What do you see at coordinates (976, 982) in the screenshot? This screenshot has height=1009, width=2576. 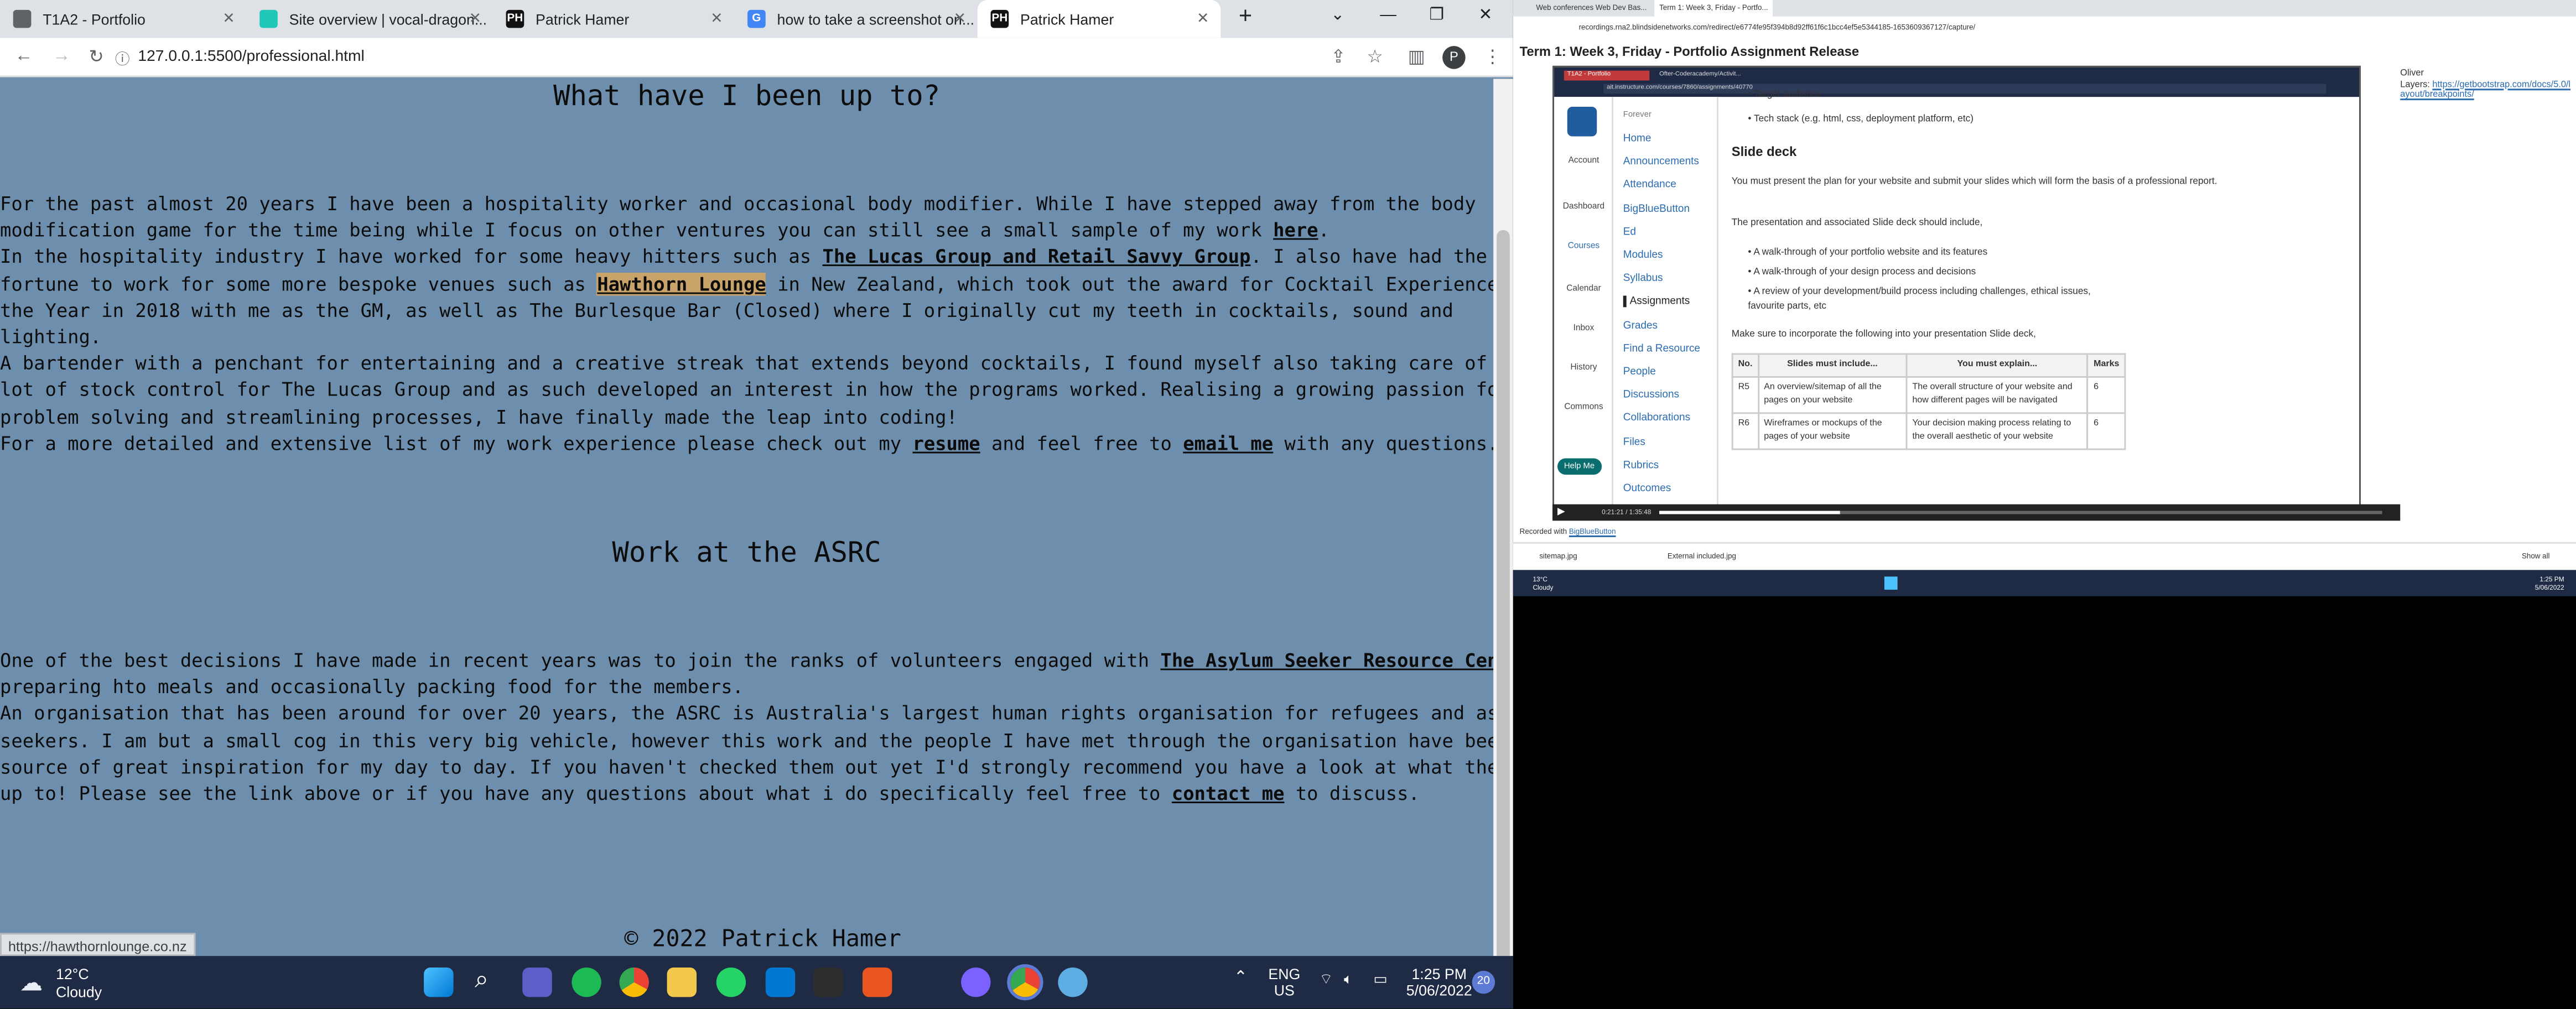 I see `messenger-icon` at bounding box center [976, 982].